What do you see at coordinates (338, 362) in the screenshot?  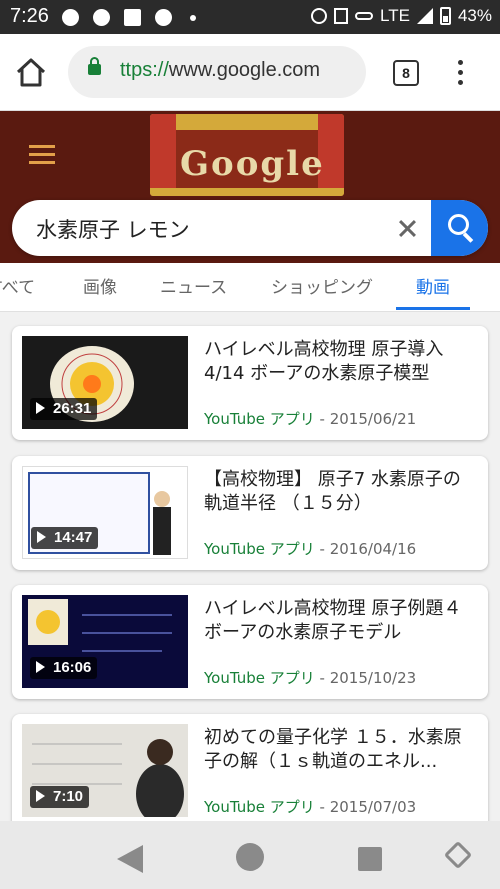 I see `video-title: ハイレベル高校物理 原子導入 4/14 ボーアの水素原子模型` at bounding box center [338, 362].